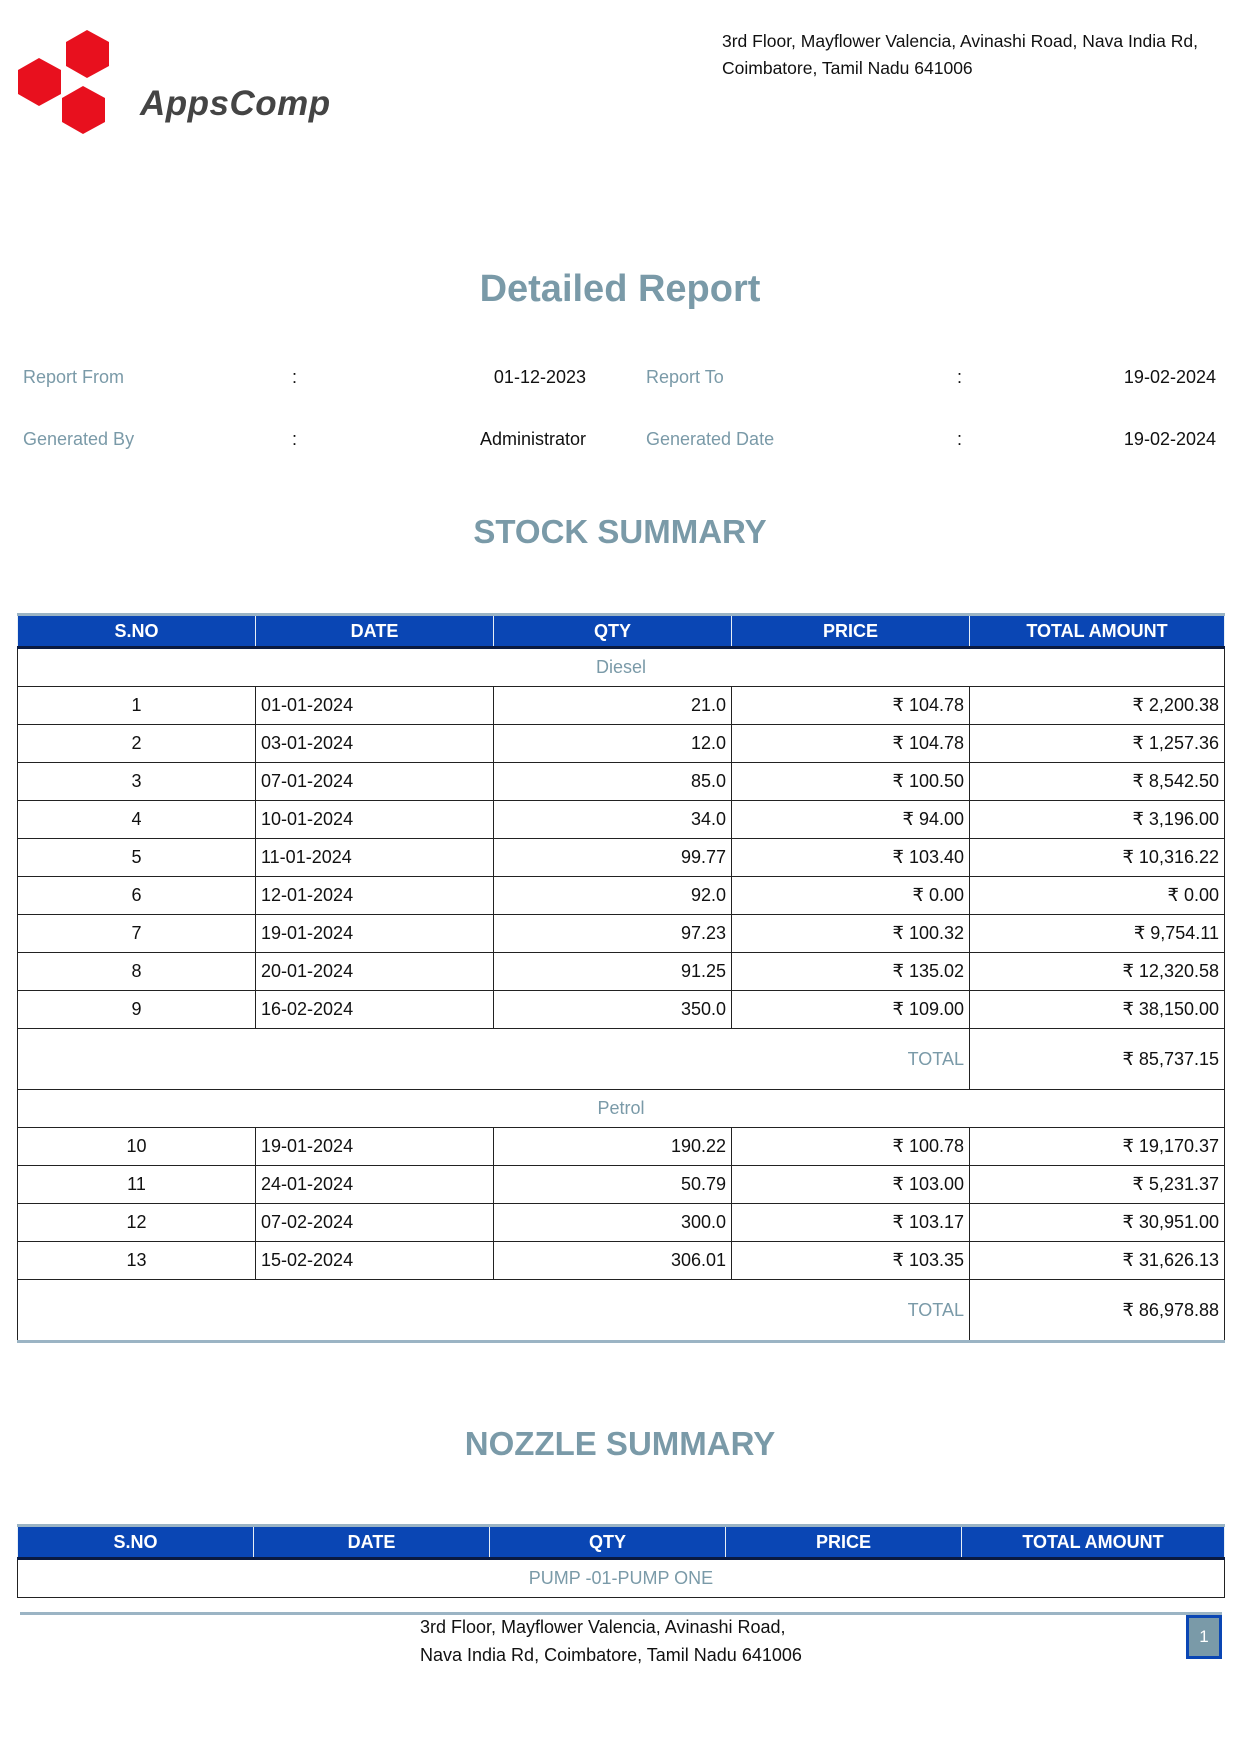 The image size is (1240, 1755). Describe the element at coordinates (850, 1184) in the screenshot. I see `cell-price: ₹ 103.00` at that location.